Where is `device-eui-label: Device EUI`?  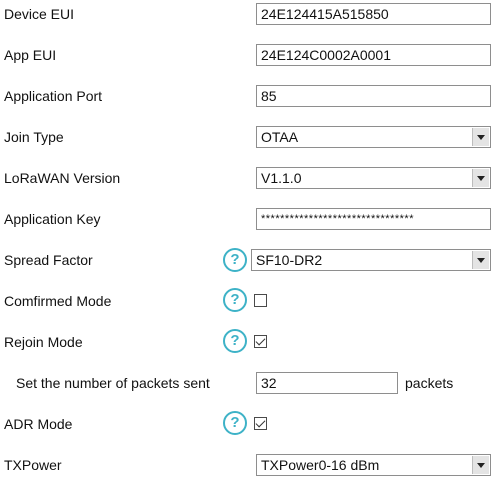 device-eui-label: Device EUI is located at coordinates (39, 14).